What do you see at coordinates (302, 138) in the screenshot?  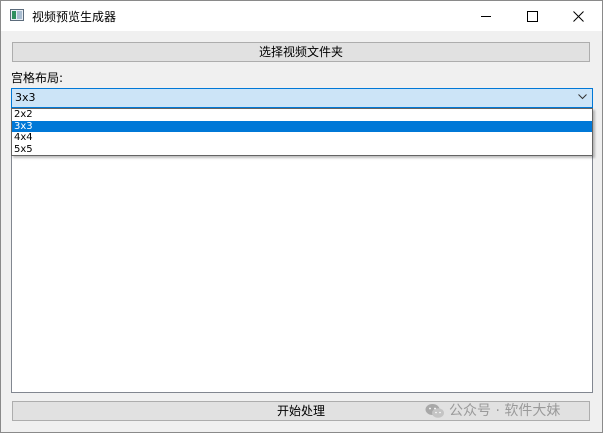 I see `dropdown-option-4x4: 4x4` at bounding box center [302, 138].